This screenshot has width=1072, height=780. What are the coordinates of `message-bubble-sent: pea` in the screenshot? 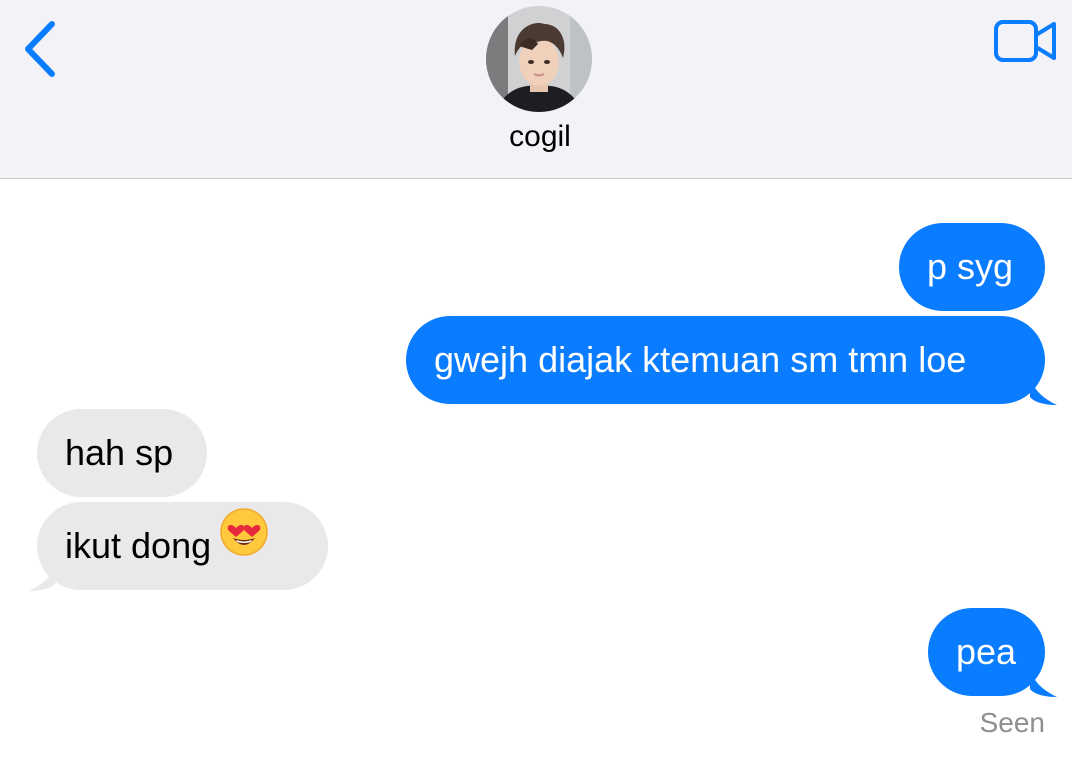 It's located at (986, 652).